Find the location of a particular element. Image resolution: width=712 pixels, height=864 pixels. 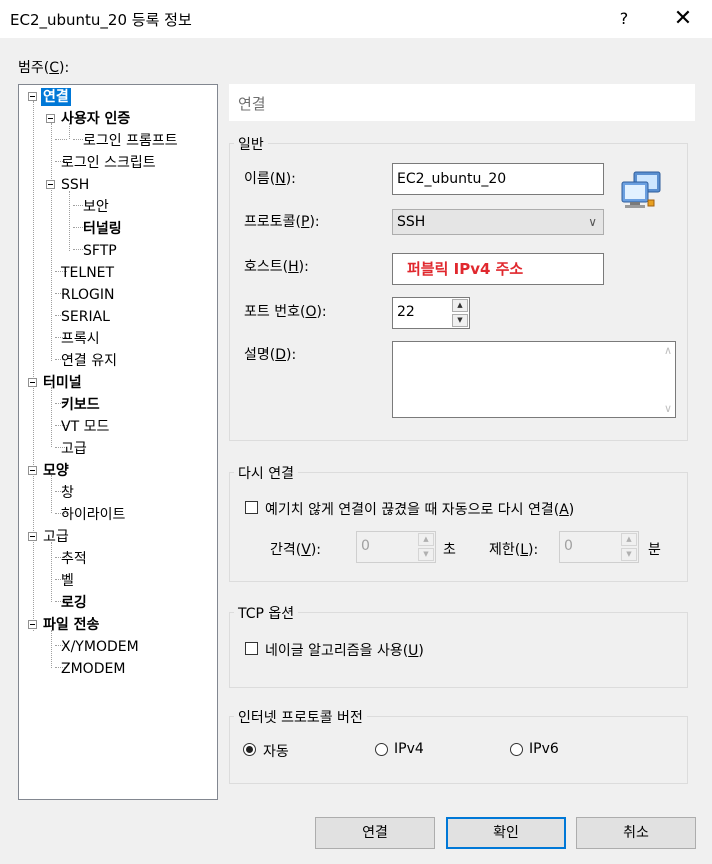

tree-item-keepalive: 연결 유지 is located at coordinates (89, 361).